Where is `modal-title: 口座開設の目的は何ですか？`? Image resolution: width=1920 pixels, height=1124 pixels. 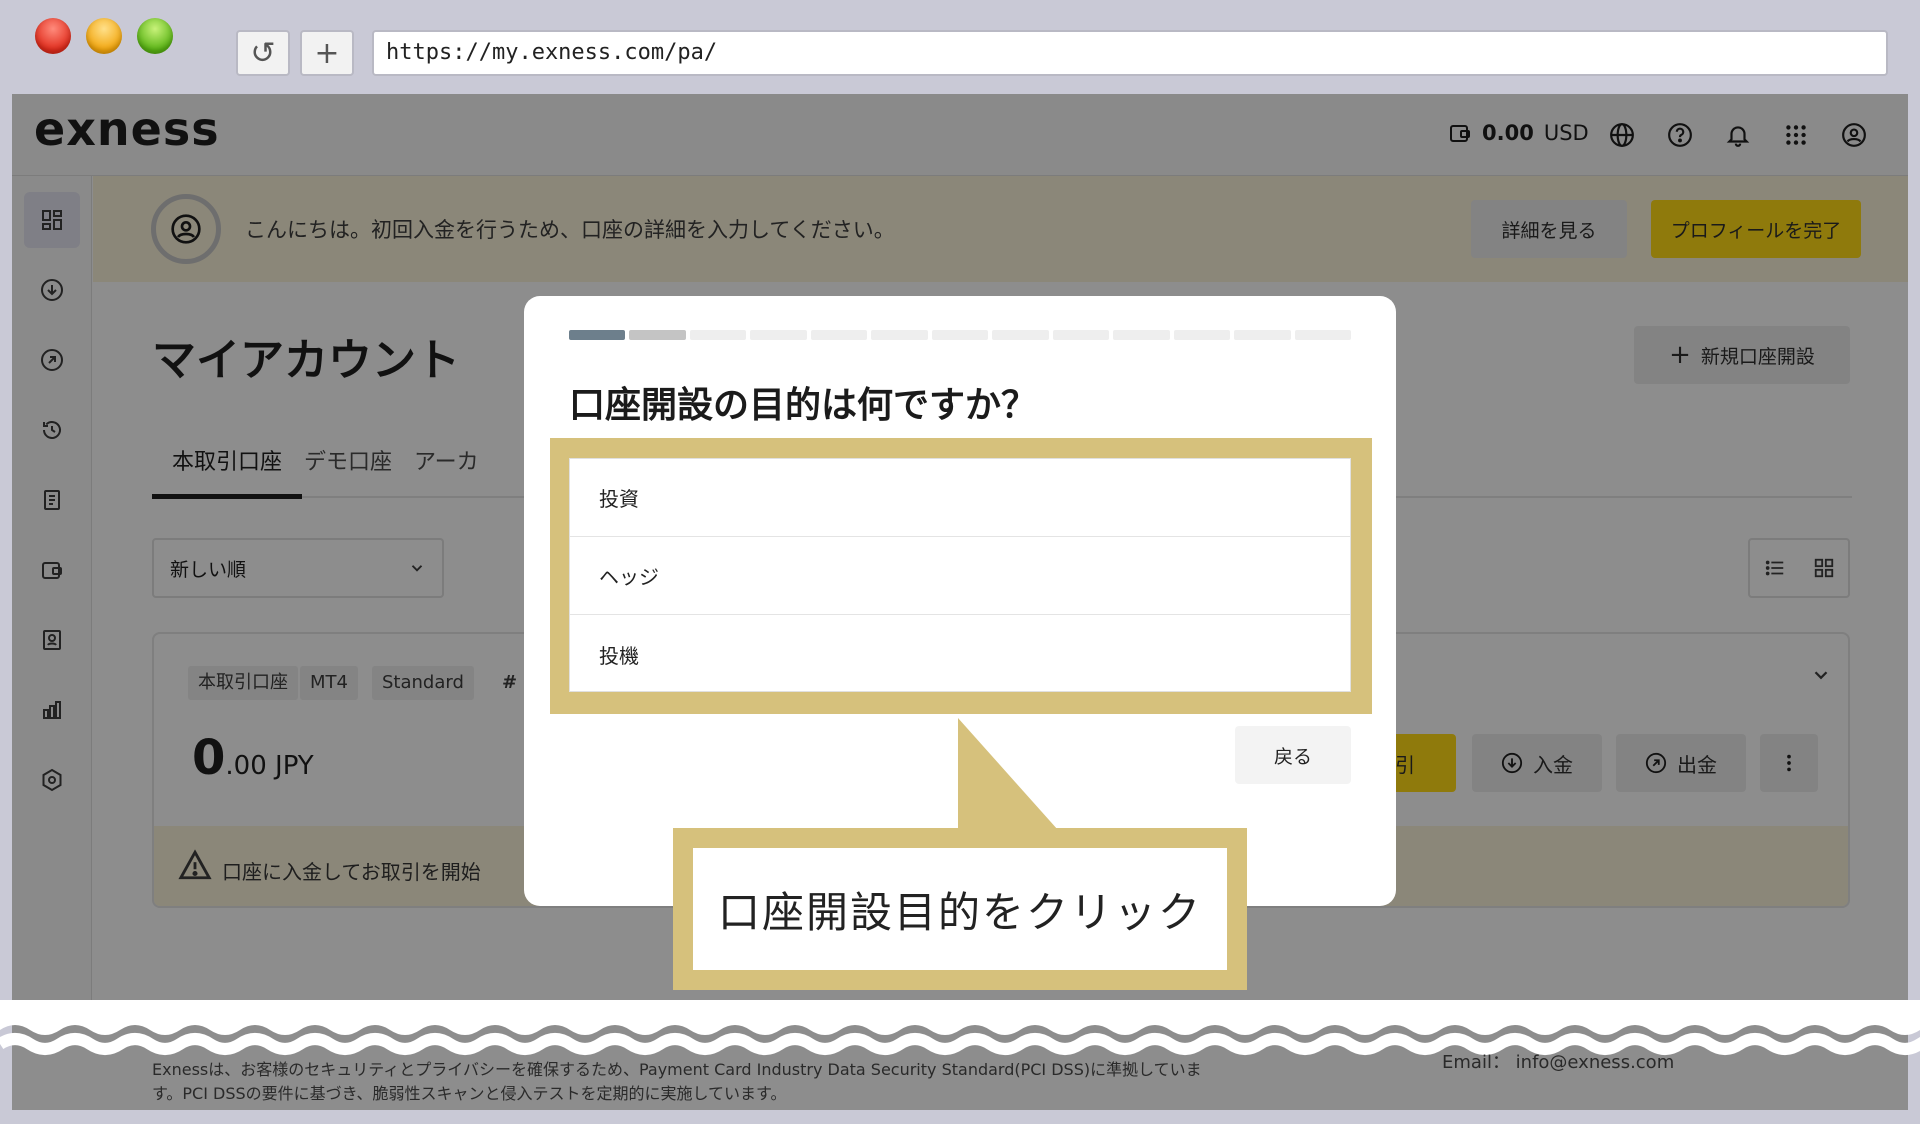
modal-title: 口座開設の目的は何ですか？ is located at coordinates (803, 405).